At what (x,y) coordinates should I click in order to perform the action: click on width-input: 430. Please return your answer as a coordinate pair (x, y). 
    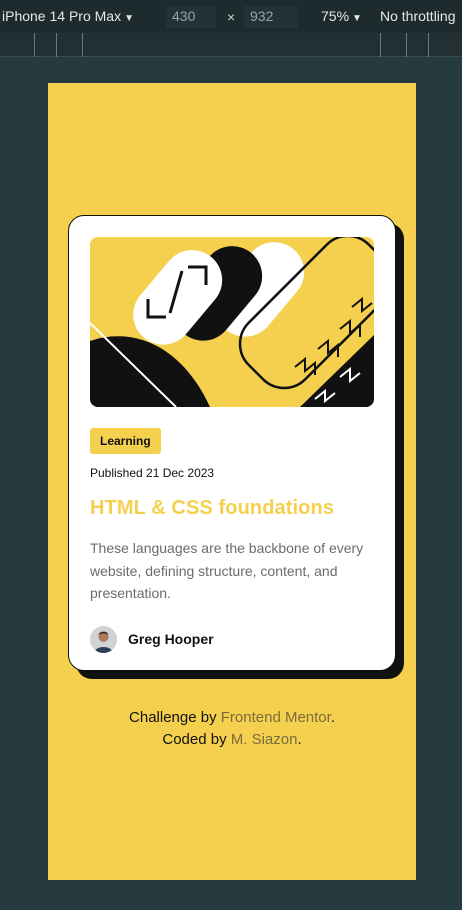
    Looking at the image, I should click on (191, 17).